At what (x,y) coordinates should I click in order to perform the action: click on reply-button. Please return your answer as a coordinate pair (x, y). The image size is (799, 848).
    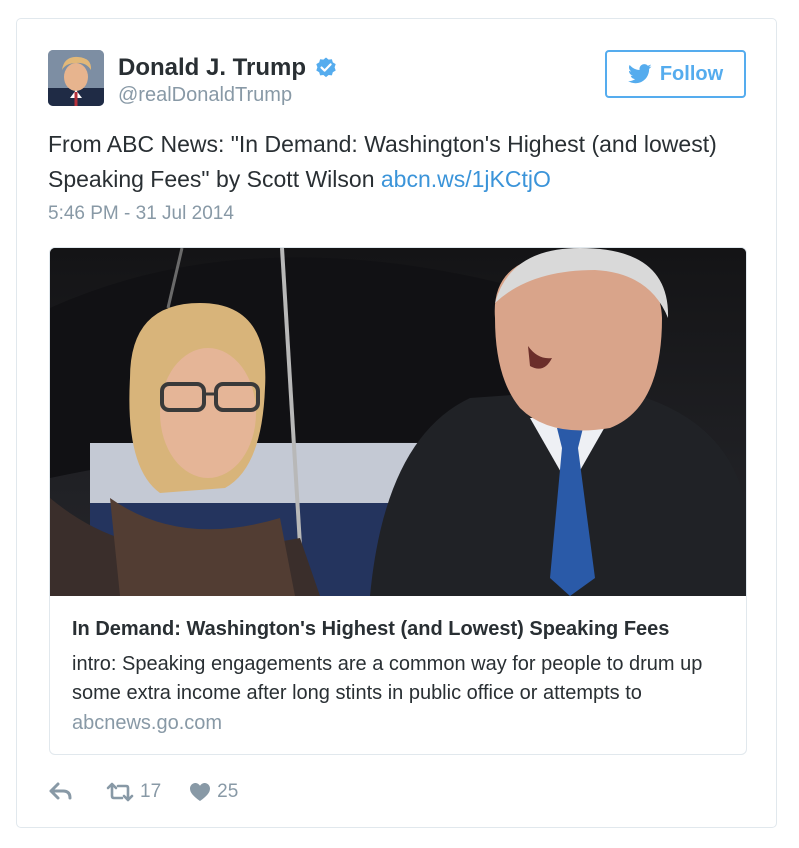
    Looking at the image, I should click on (61, 792).